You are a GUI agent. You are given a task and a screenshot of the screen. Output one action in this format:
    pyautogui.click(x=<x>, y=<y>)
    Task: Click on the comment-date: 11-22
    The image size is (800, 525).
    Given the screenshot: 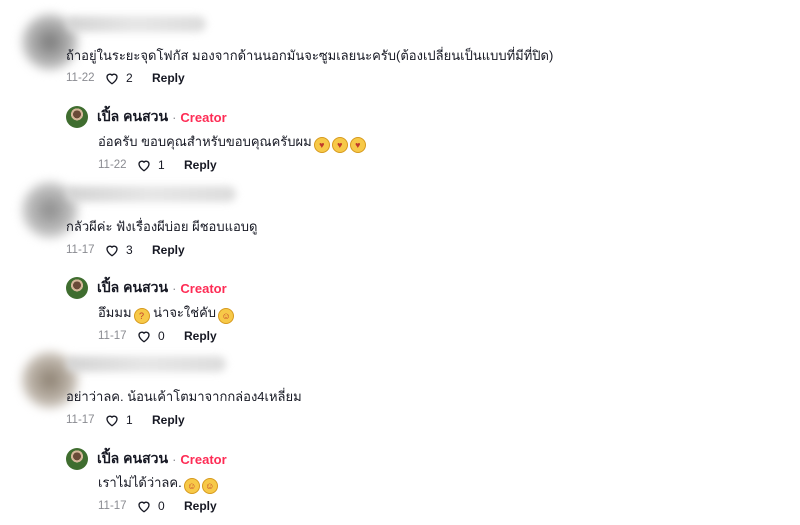 What is the action you would take?
    pyautogui.click(x=80, y=78)
    